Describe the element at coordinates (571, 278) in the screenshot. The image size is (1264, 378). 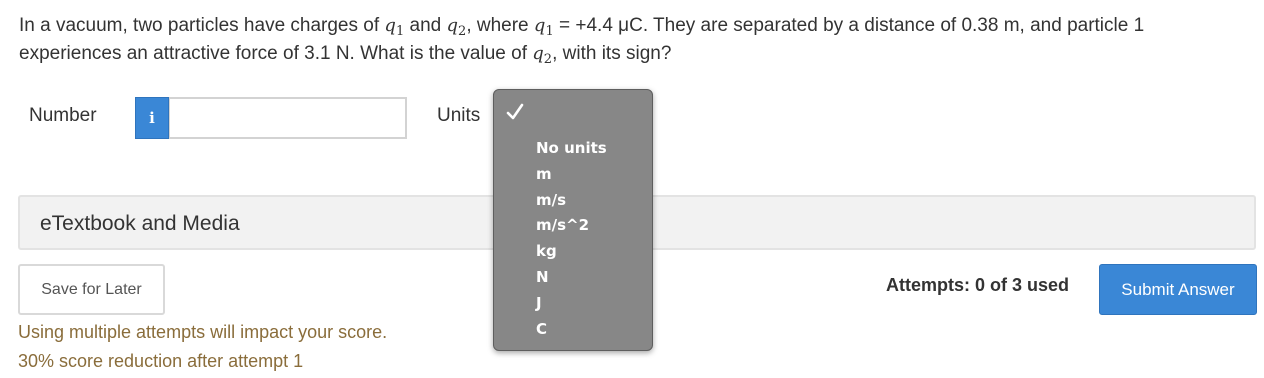
I see `units-option-n: N` at that location.